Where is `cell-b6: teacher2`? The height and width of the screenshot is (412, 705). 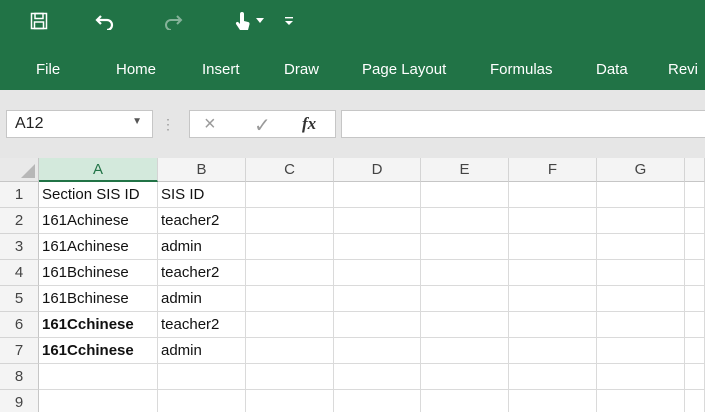 cell-b6: teacher2 is located at coordinates (202, 325).